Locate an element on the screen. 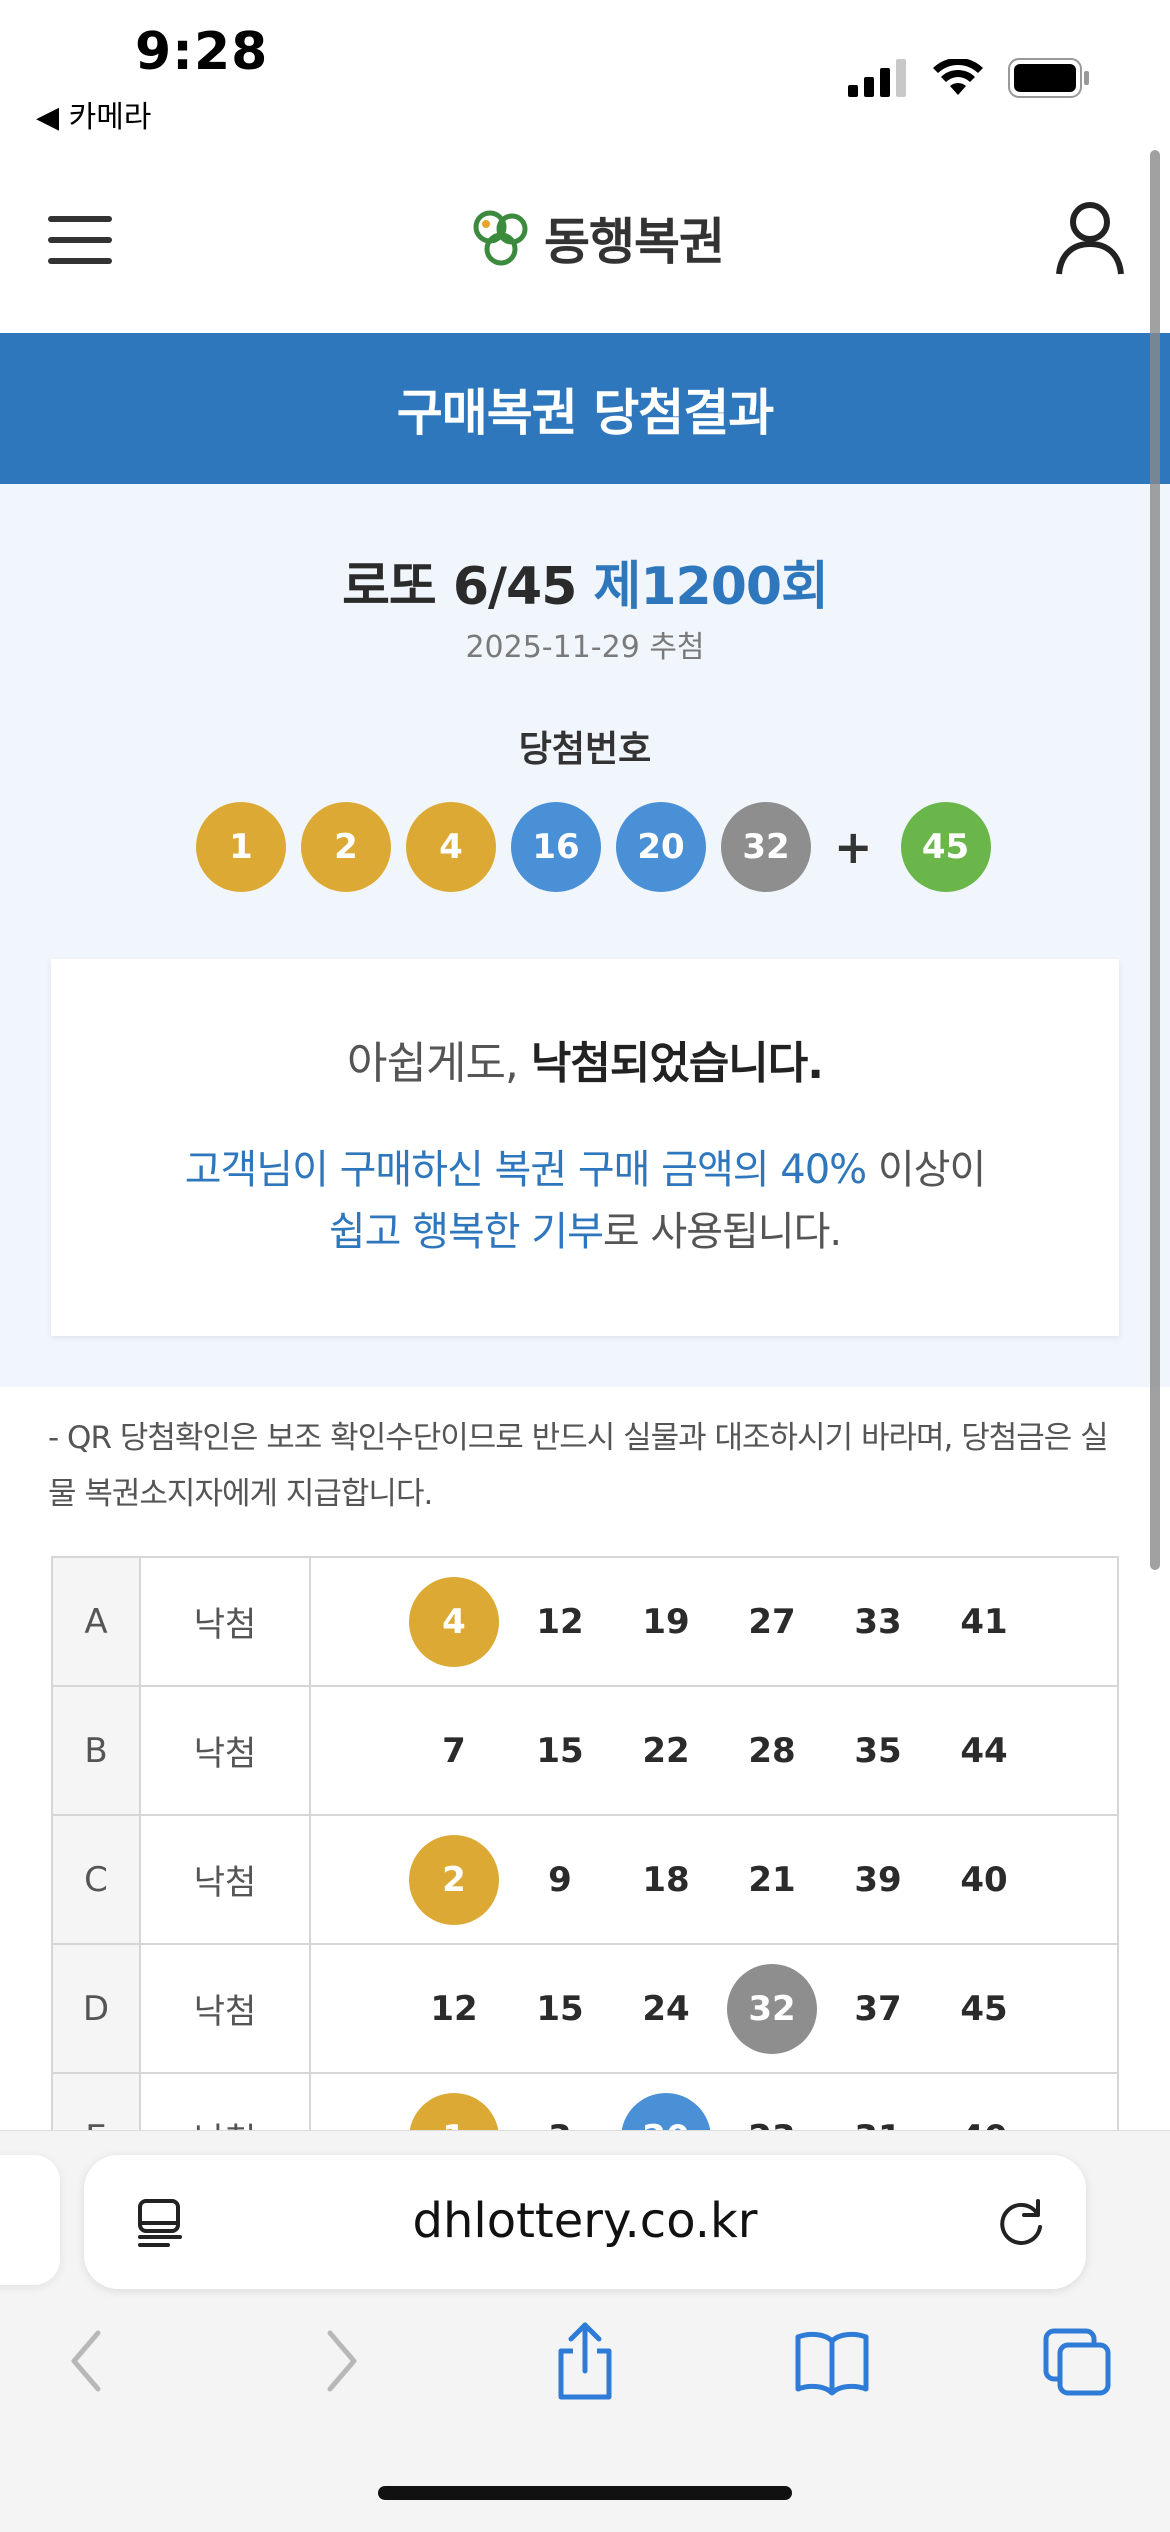 The height and width of the screenshot is (2532, 1170). ticket-number-cell: 20 is located at coordinates (666, 2111).